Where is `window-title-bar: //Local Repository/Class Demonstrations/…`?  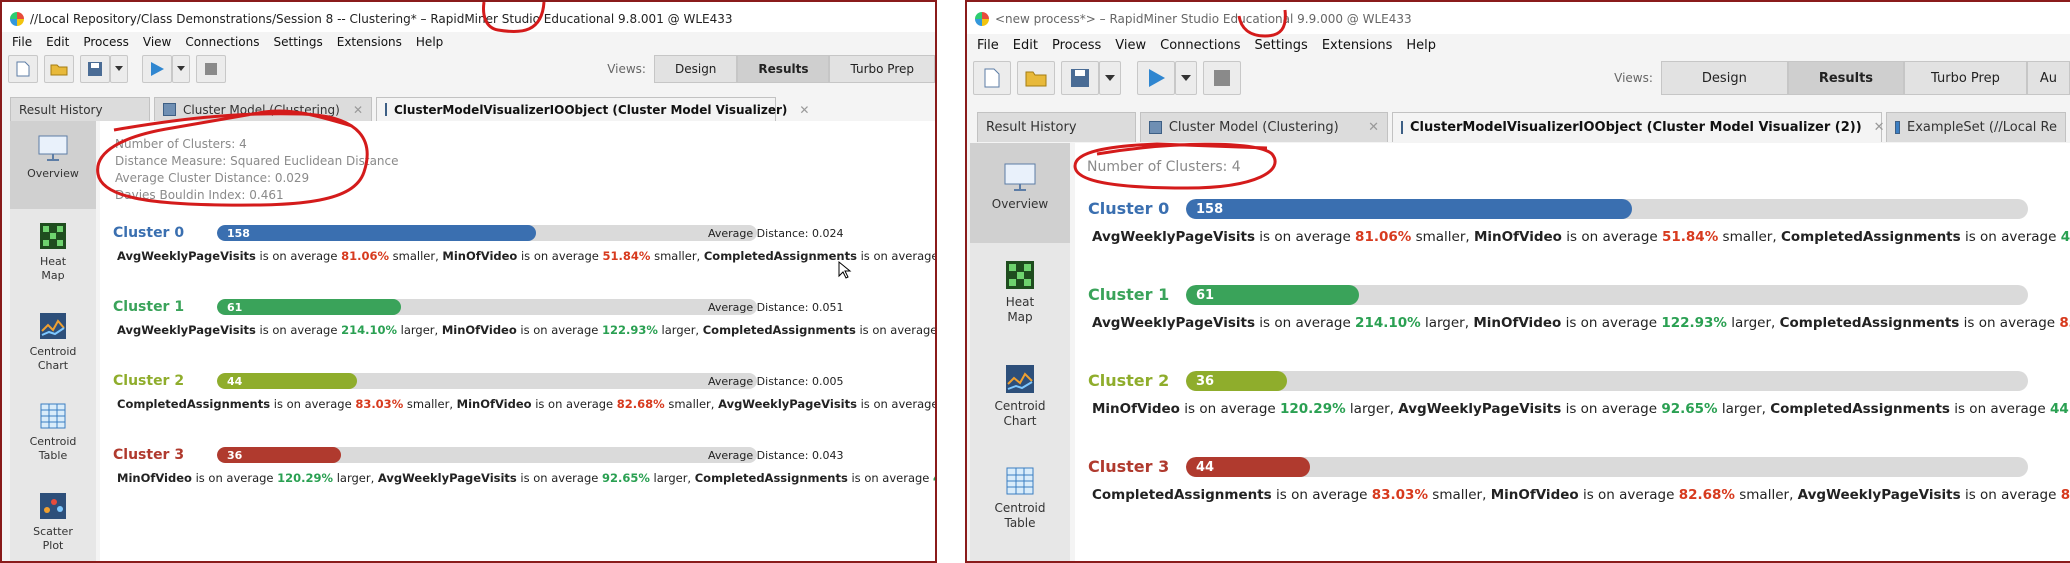 window-title-bar: //Local Repository/Class Demonstrations/… is located at coordinates (468, 19).